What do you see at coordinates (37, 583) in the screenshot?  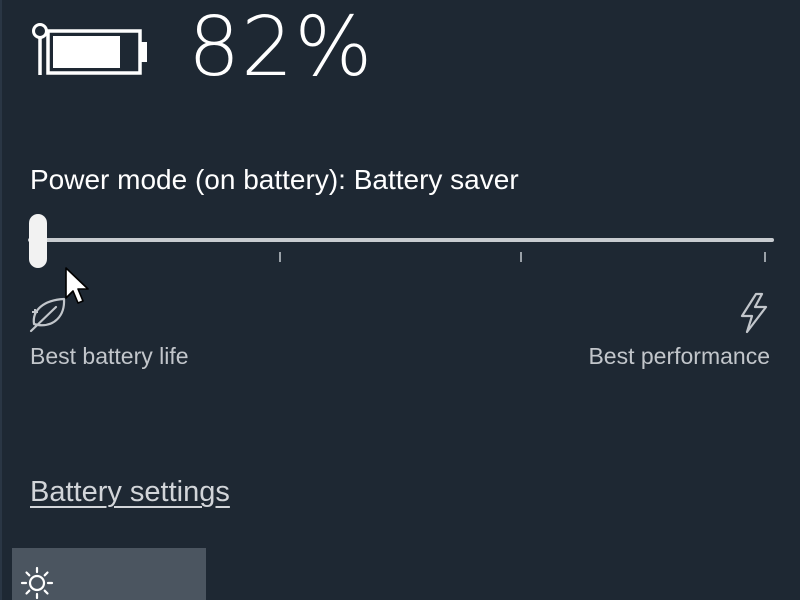 I see `sun-icon` at bounding box center [37, 583].